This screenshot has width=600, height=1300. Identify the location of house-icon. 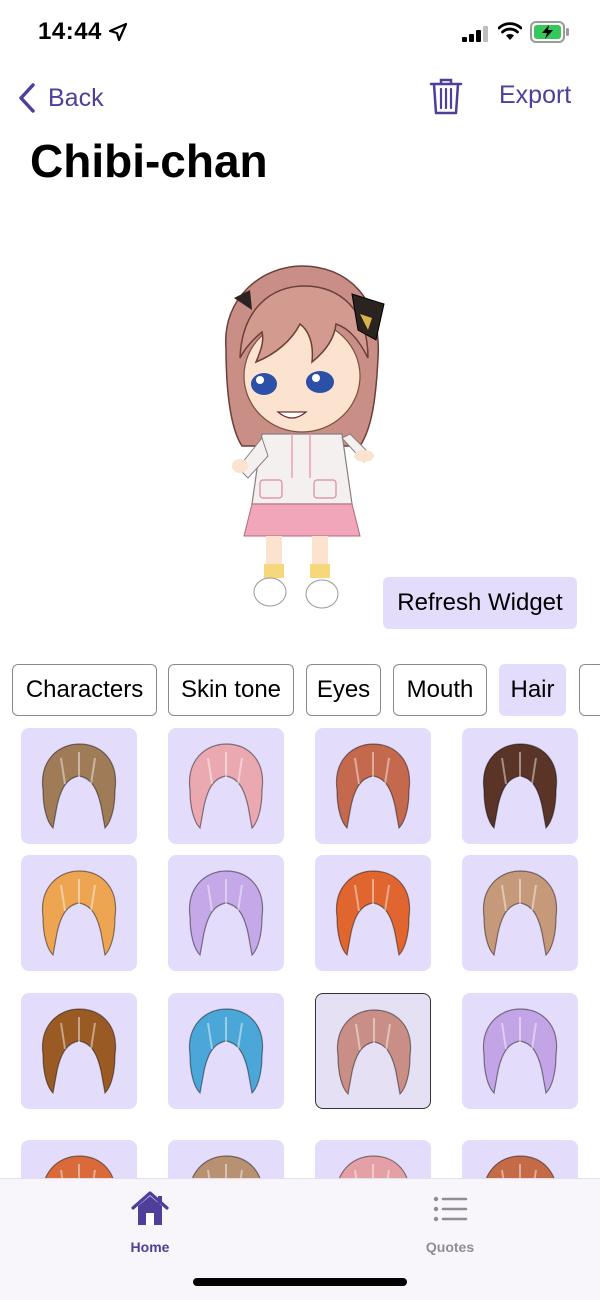
(150, 1208).